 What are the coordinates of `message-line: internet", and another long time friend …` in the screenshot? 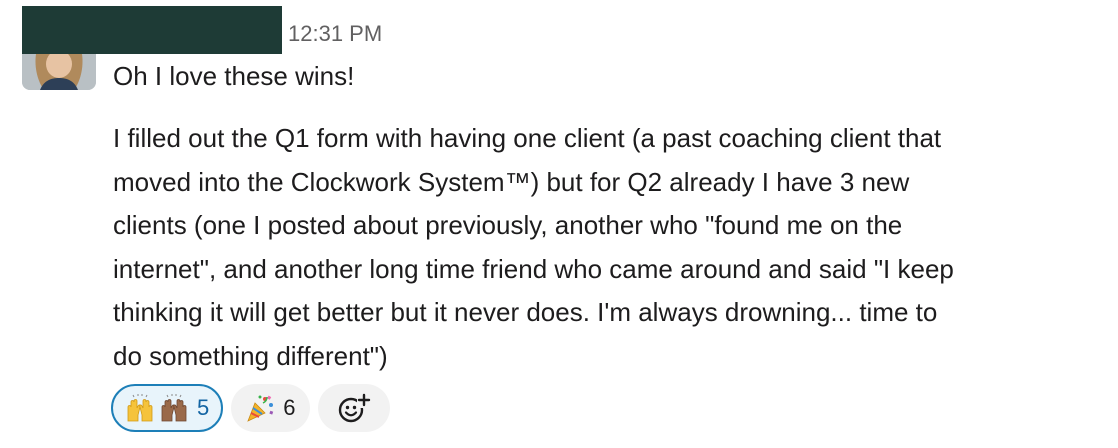 It's located at (533, 268).